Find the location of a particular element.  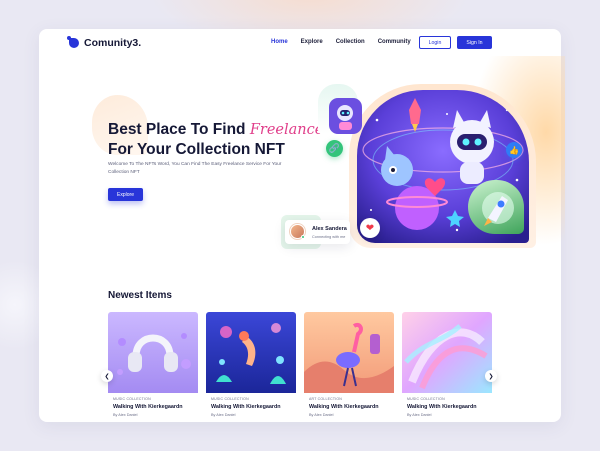

hero-title-accent: Freelance is located at coordinates (286, 130).